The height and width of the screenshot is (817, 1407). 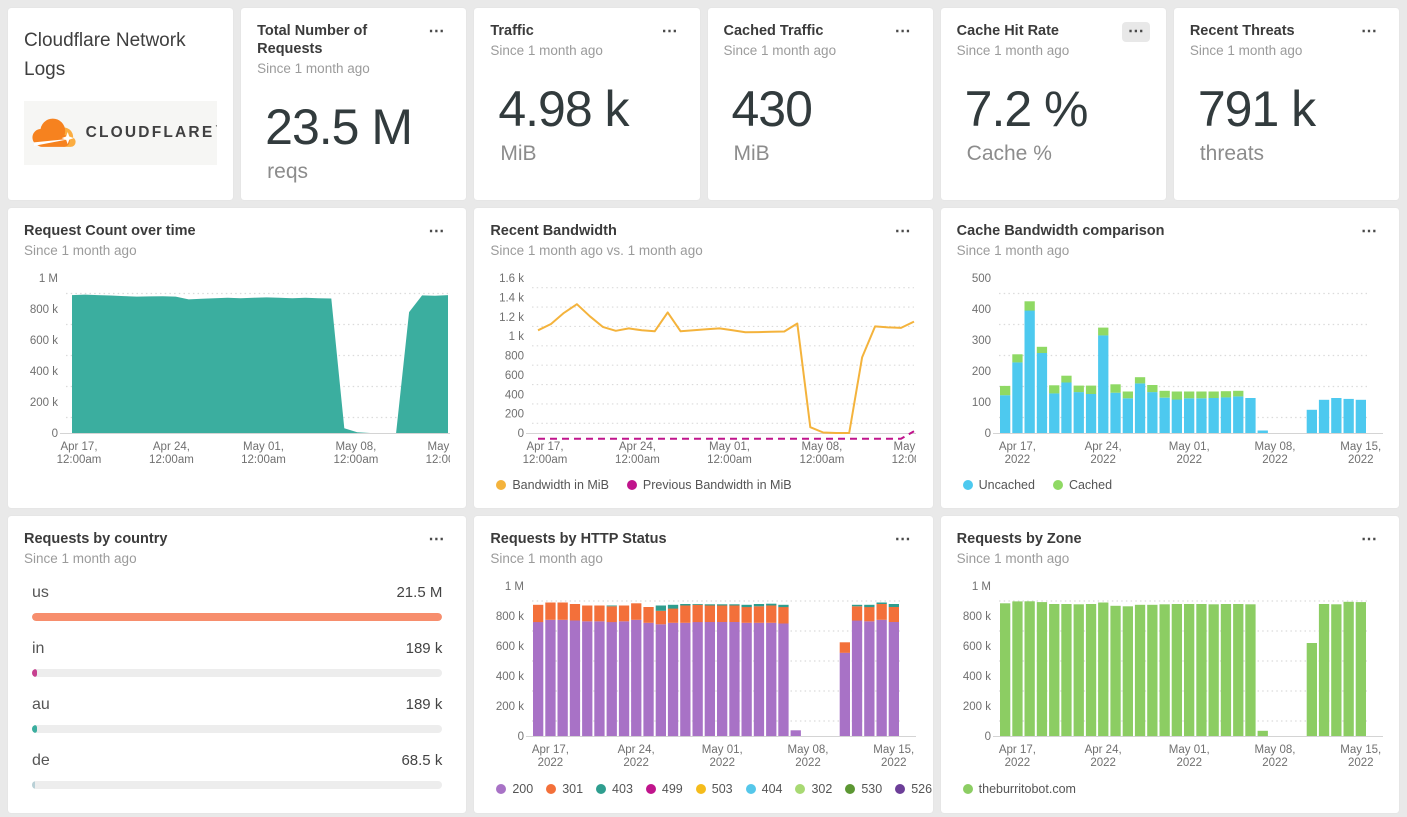 What do you see at coordinates (980, 341) in the screenshot?
I see `svg-text: 300` at bounding box center [980, 341].